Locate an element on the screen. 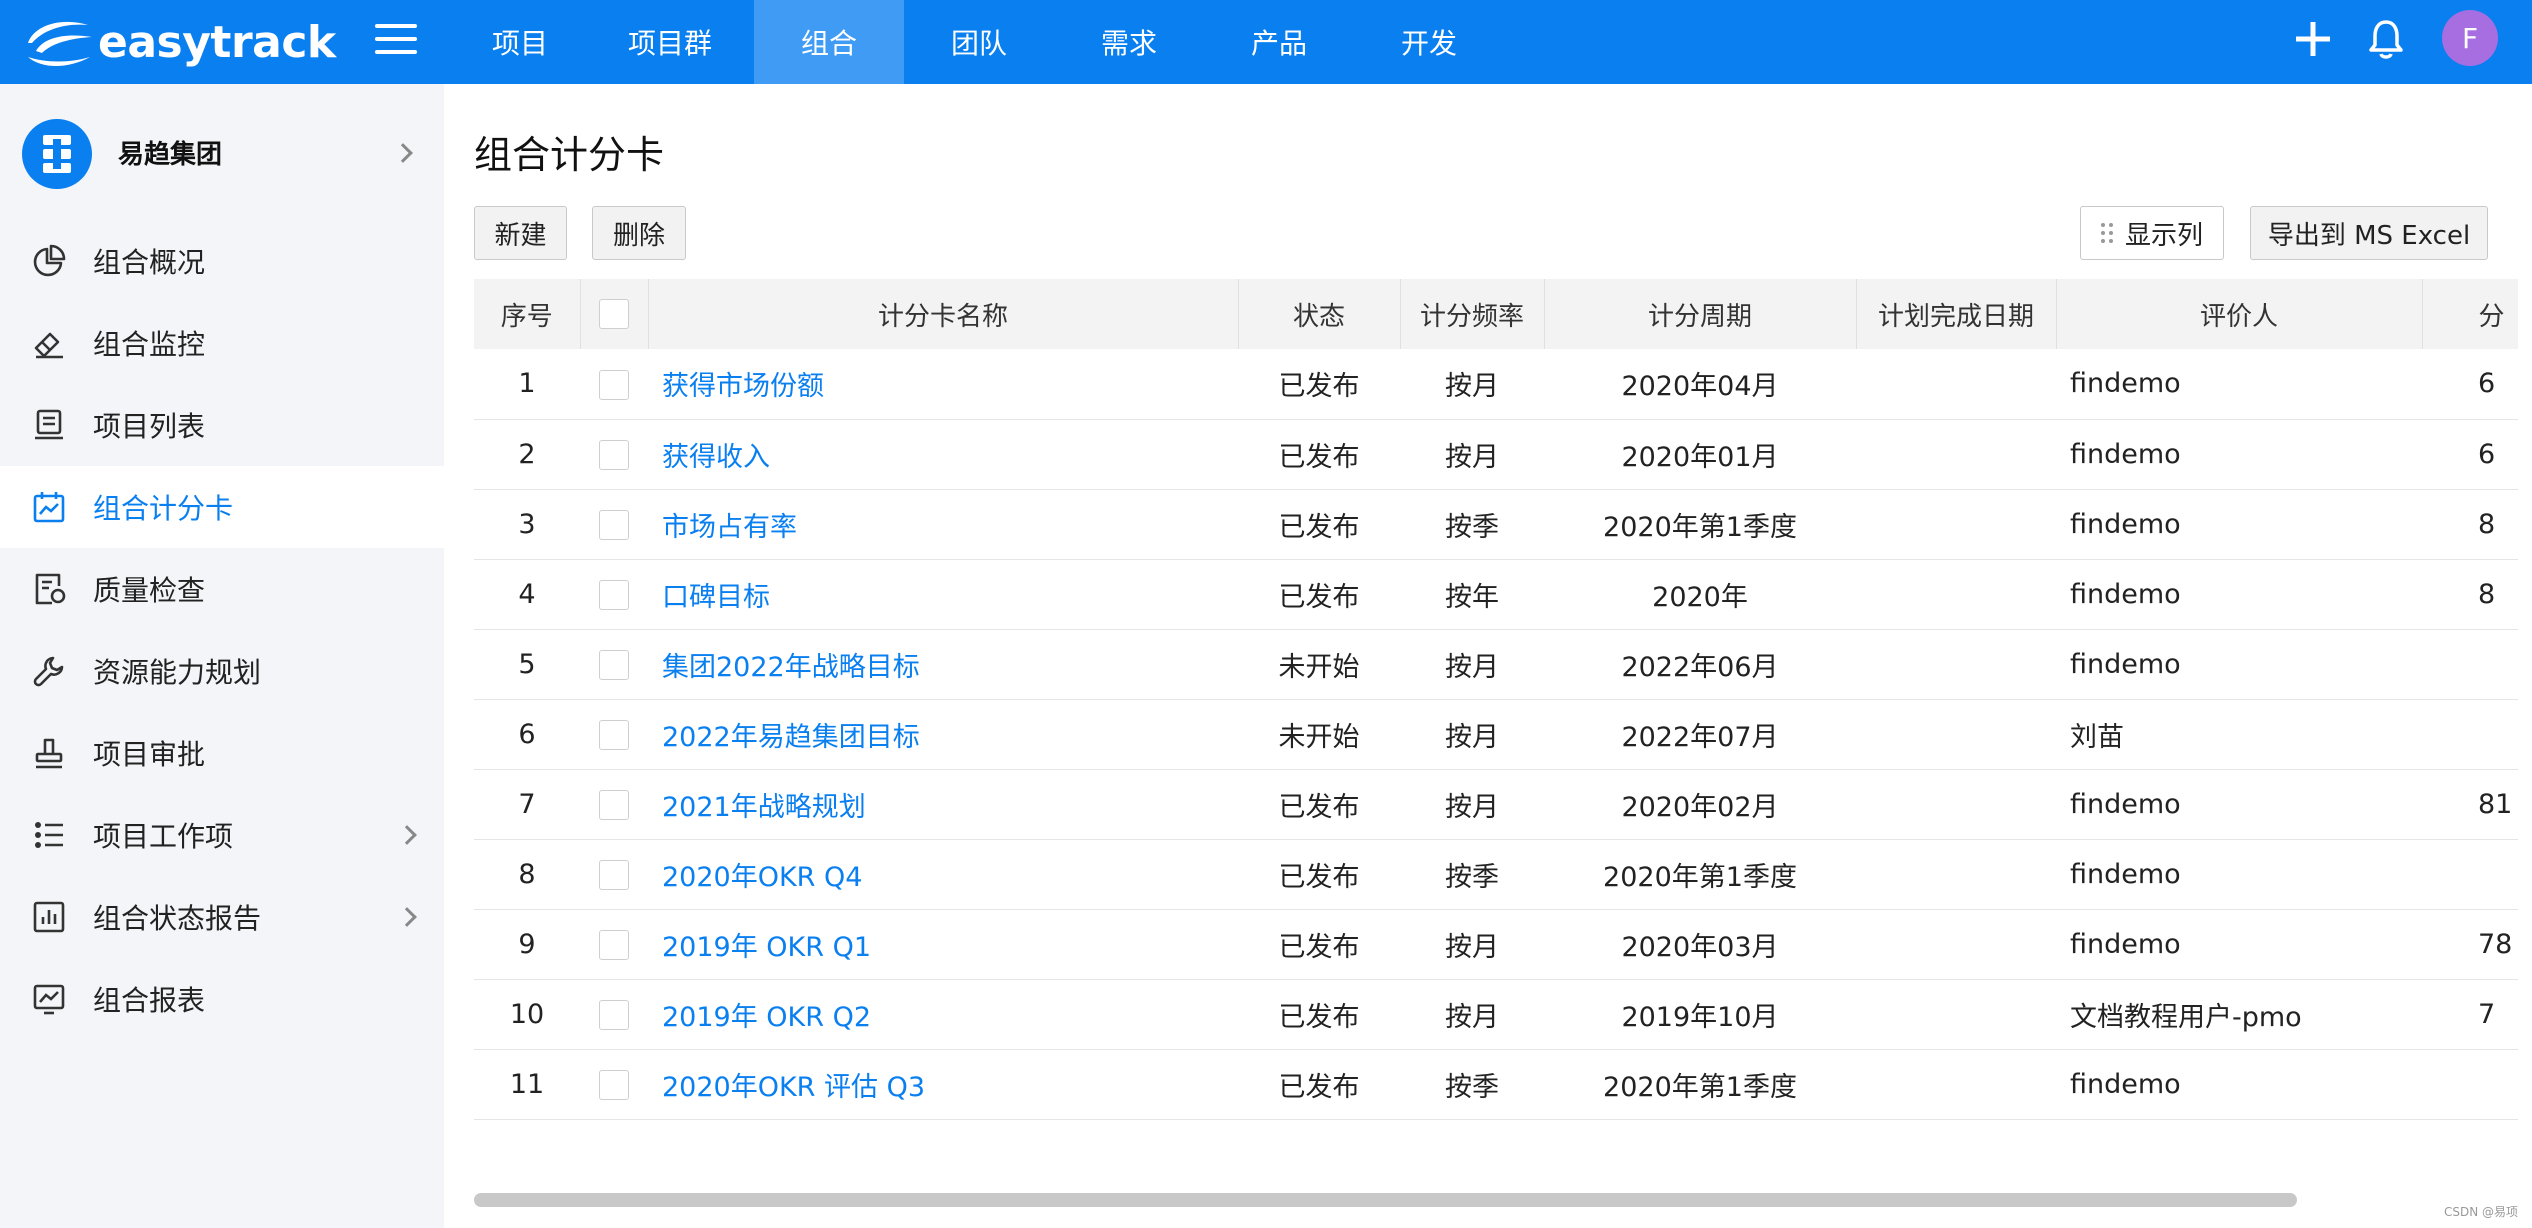 The image size is (2532, 1228). scorecard-name-link: 获得市场份额 is located at coordinates (743, 386).